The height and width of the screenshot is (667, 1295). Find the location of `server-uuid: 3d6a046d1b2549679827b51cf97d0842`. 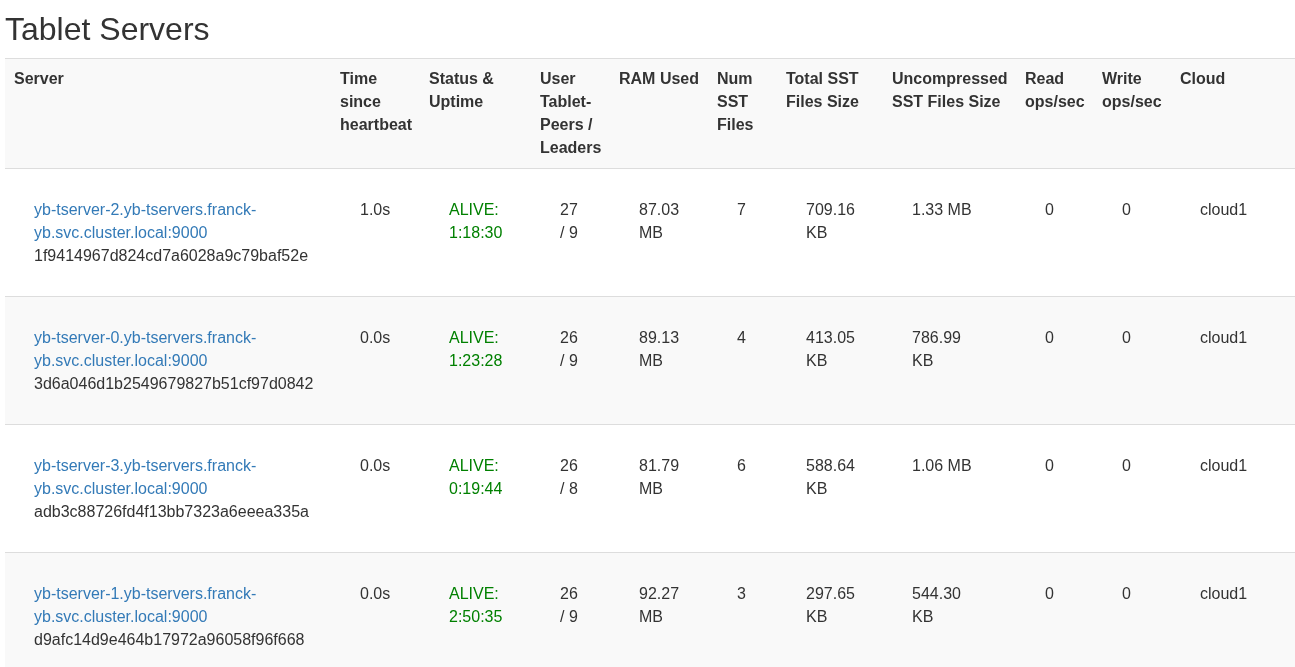

server-uuid: 3d6a046d1b2549679827b51cf97d0842 is located at coordinates (174, 384).